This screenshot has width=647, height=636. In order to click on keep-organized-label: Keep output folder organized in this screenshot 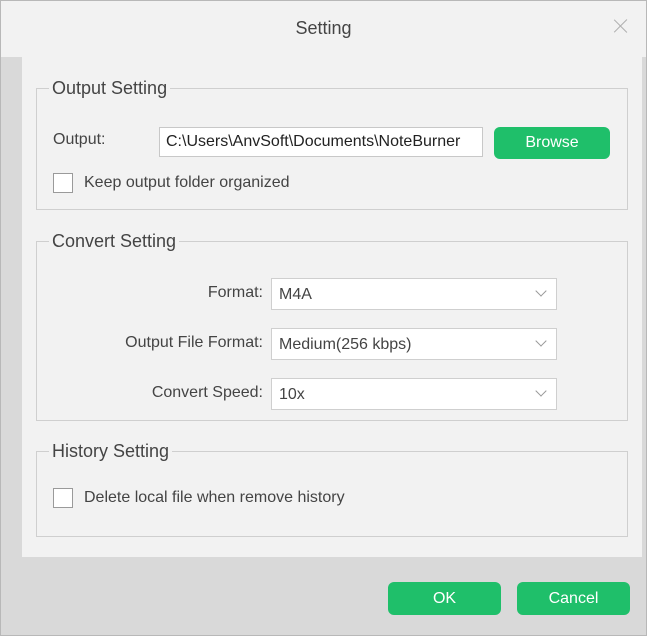, I will do `click(187, 182)`.